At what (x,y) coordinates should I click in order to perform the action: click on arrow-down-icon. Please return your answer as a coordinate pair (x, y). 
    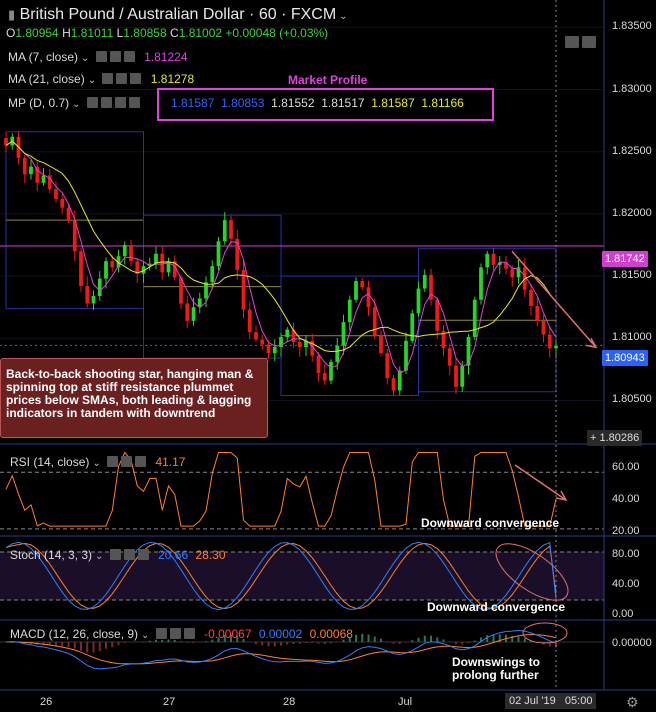
    Looking at the image, I should click on (572, 42).